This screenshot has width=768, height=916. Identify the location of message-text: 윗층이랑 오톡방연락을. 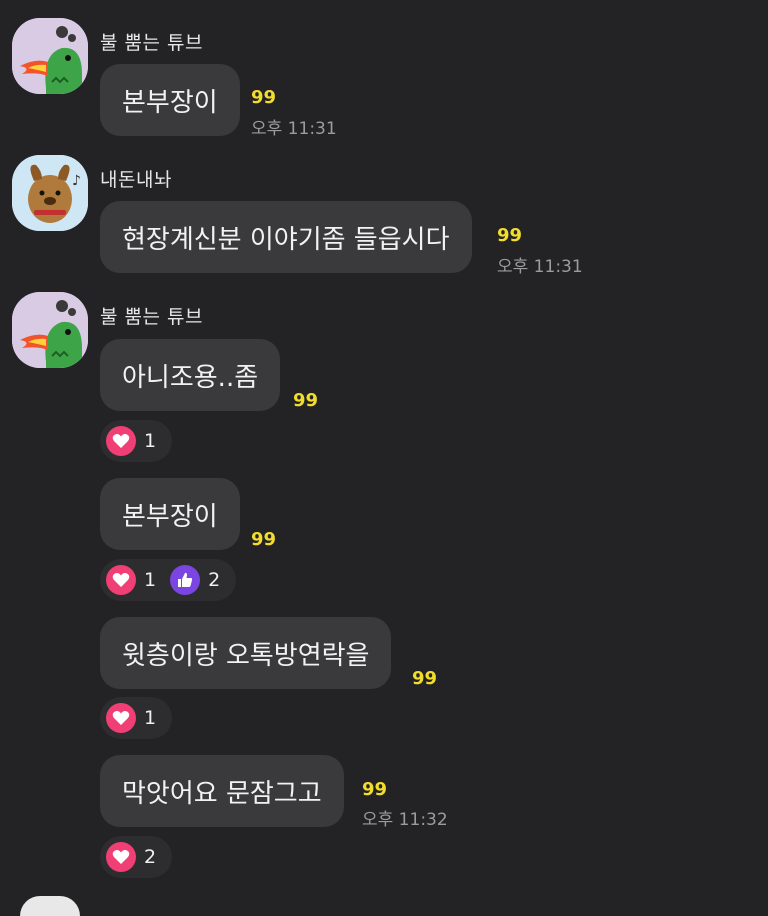
(246, 655).